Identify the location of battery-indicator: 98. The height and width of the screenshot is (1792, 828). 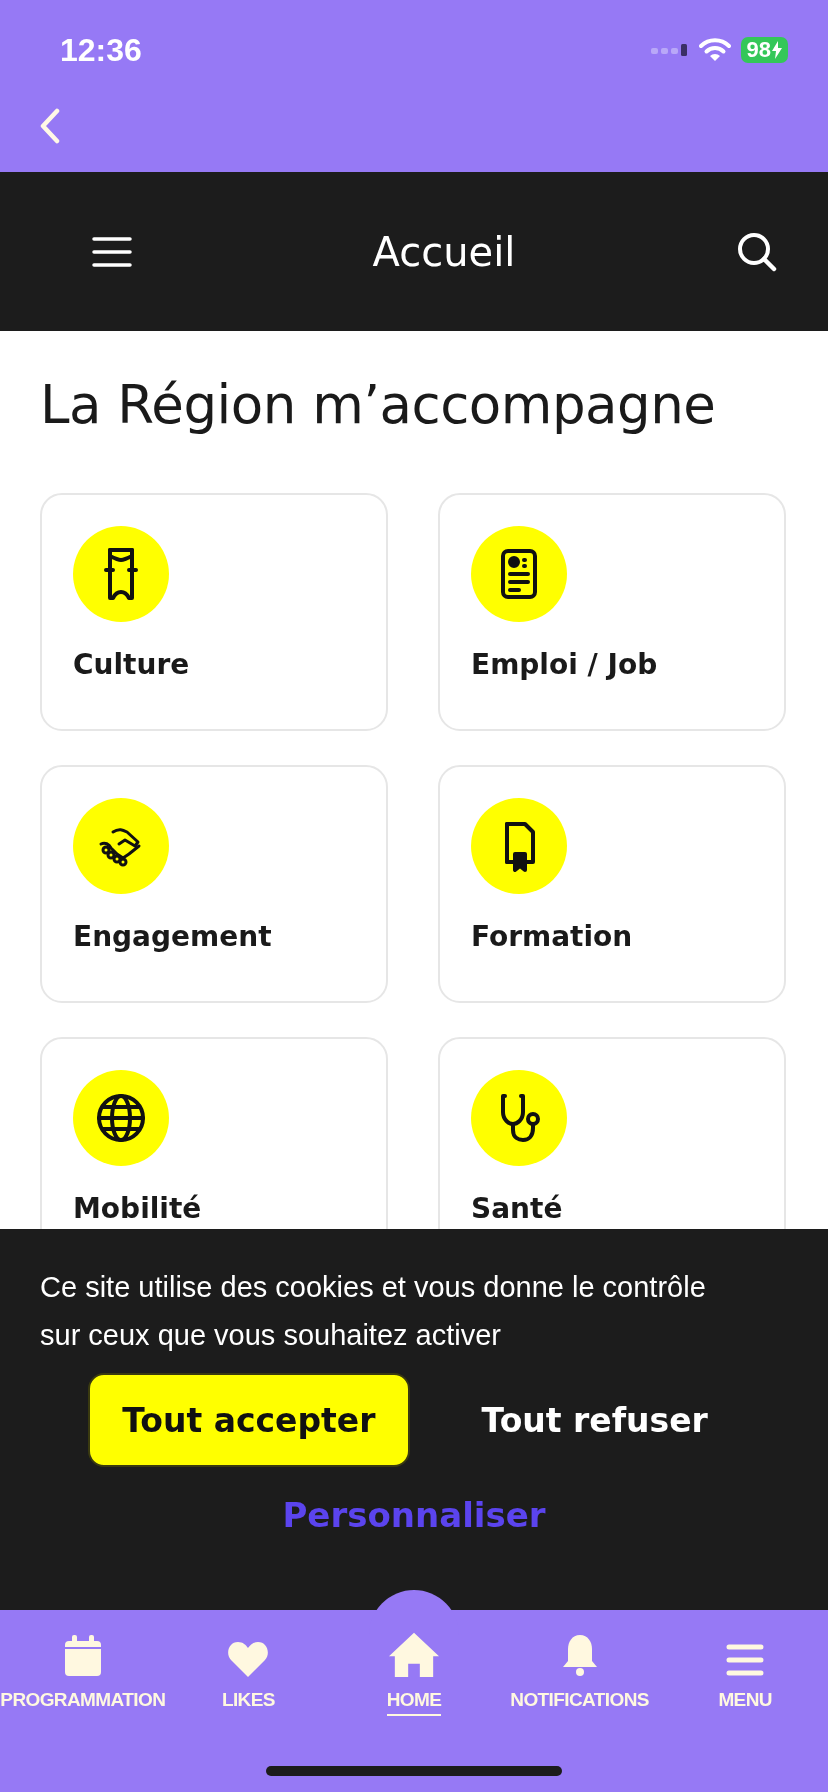
(764, 50).